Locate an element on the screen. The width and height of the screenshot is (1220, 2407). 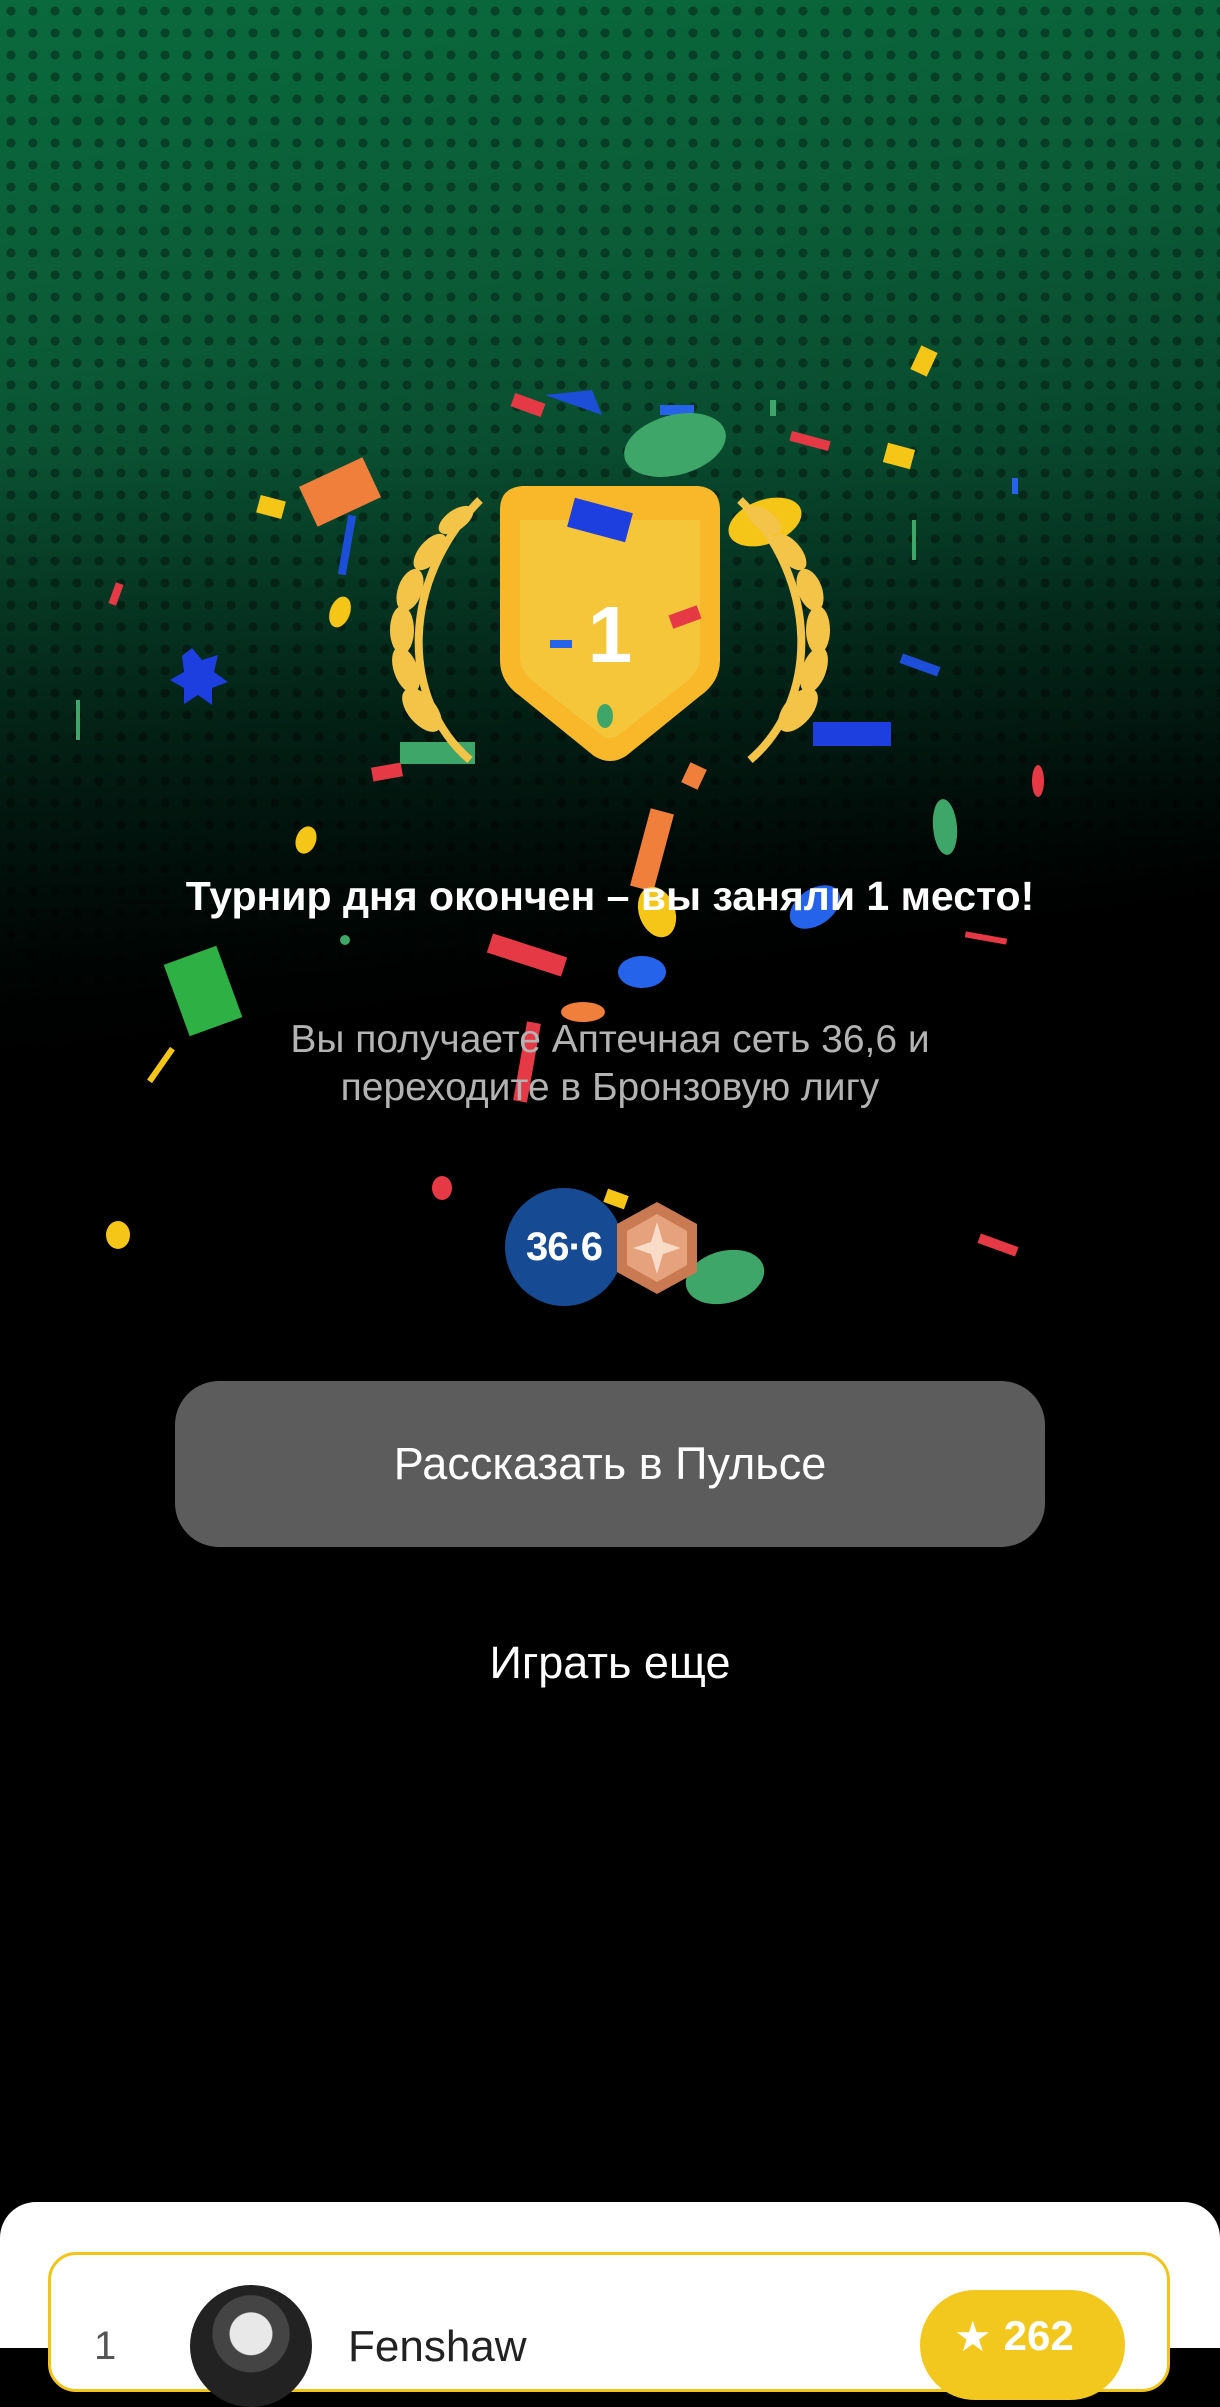
result-title: Турнир дня окончен – вы заняли 1 место! is located at coordinates (610, 896).